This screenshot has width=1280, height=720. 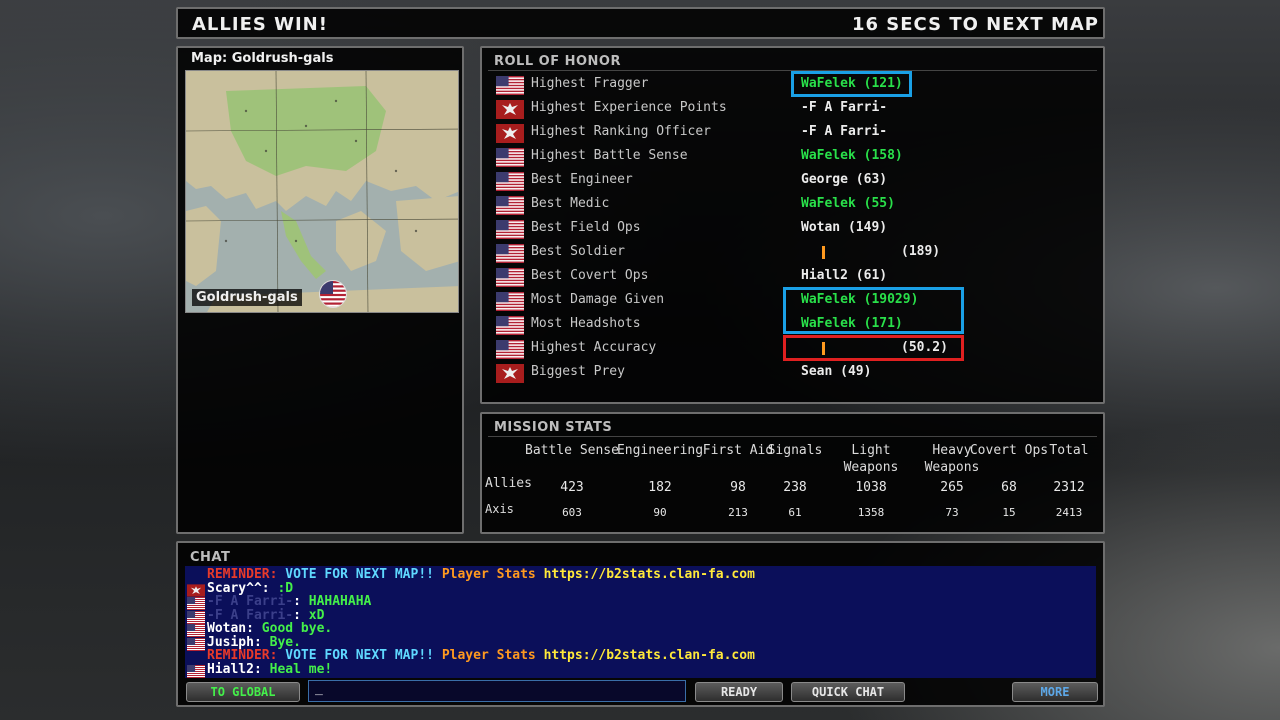 I want to click on honor-row: Best Covert Ops Hiall2 (61), so click(x=796, y=277).